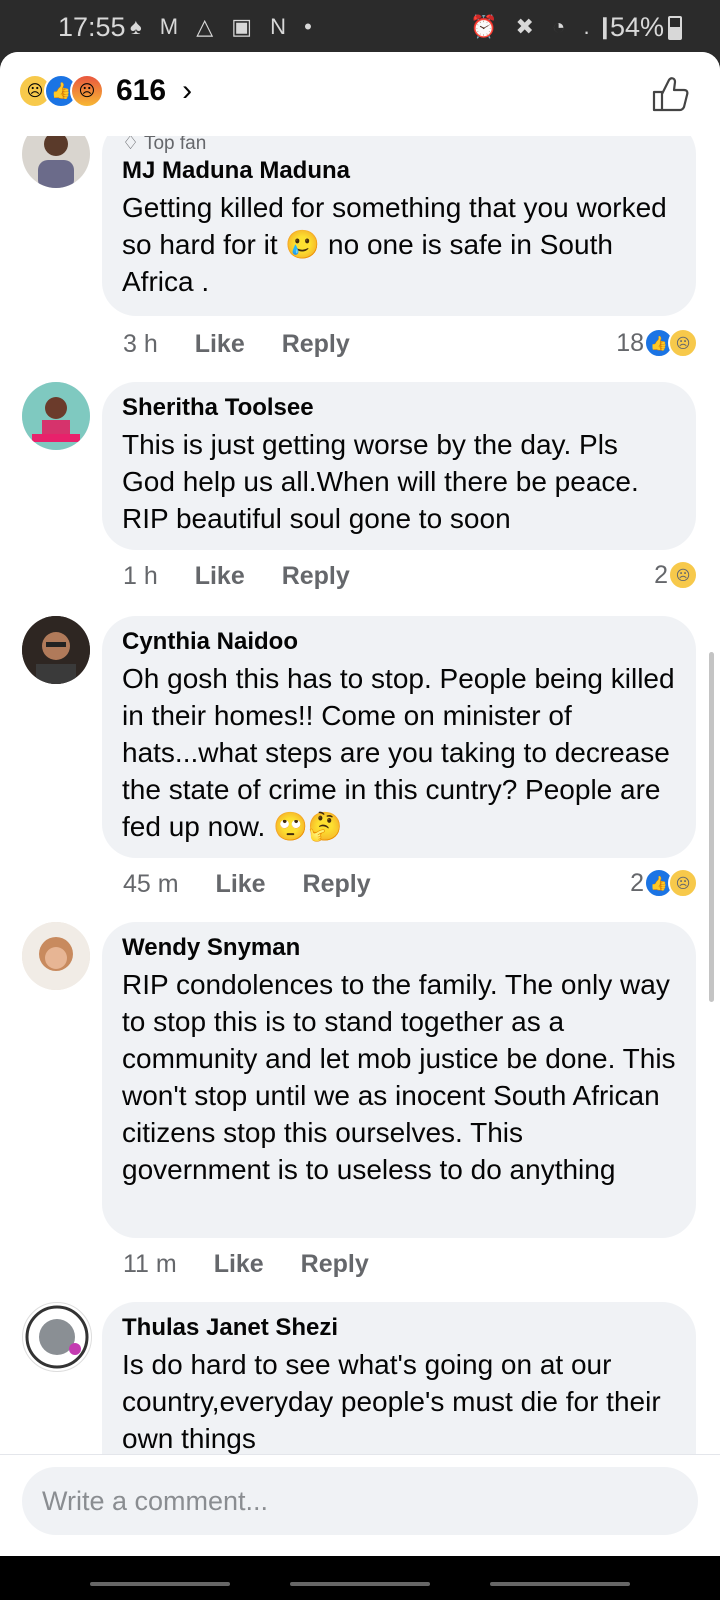  What do you see at coordinates (360, 94) in the screenshot?
I see `reactions-header: ☹ 👍 ☹ 616 ›` at bounding box center [360, 94].